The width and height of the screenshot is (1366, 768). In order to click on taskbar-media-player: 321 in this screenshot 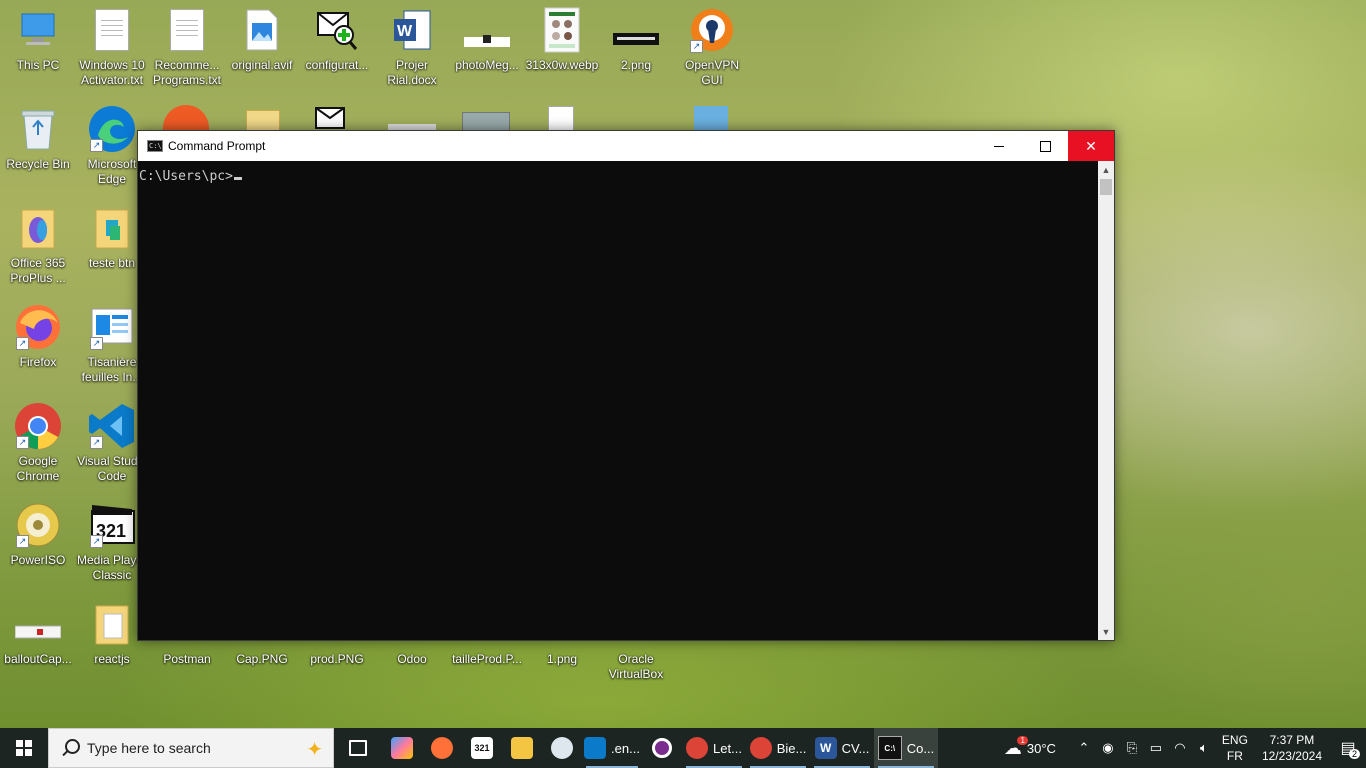, I will do `click(482, 748)`.